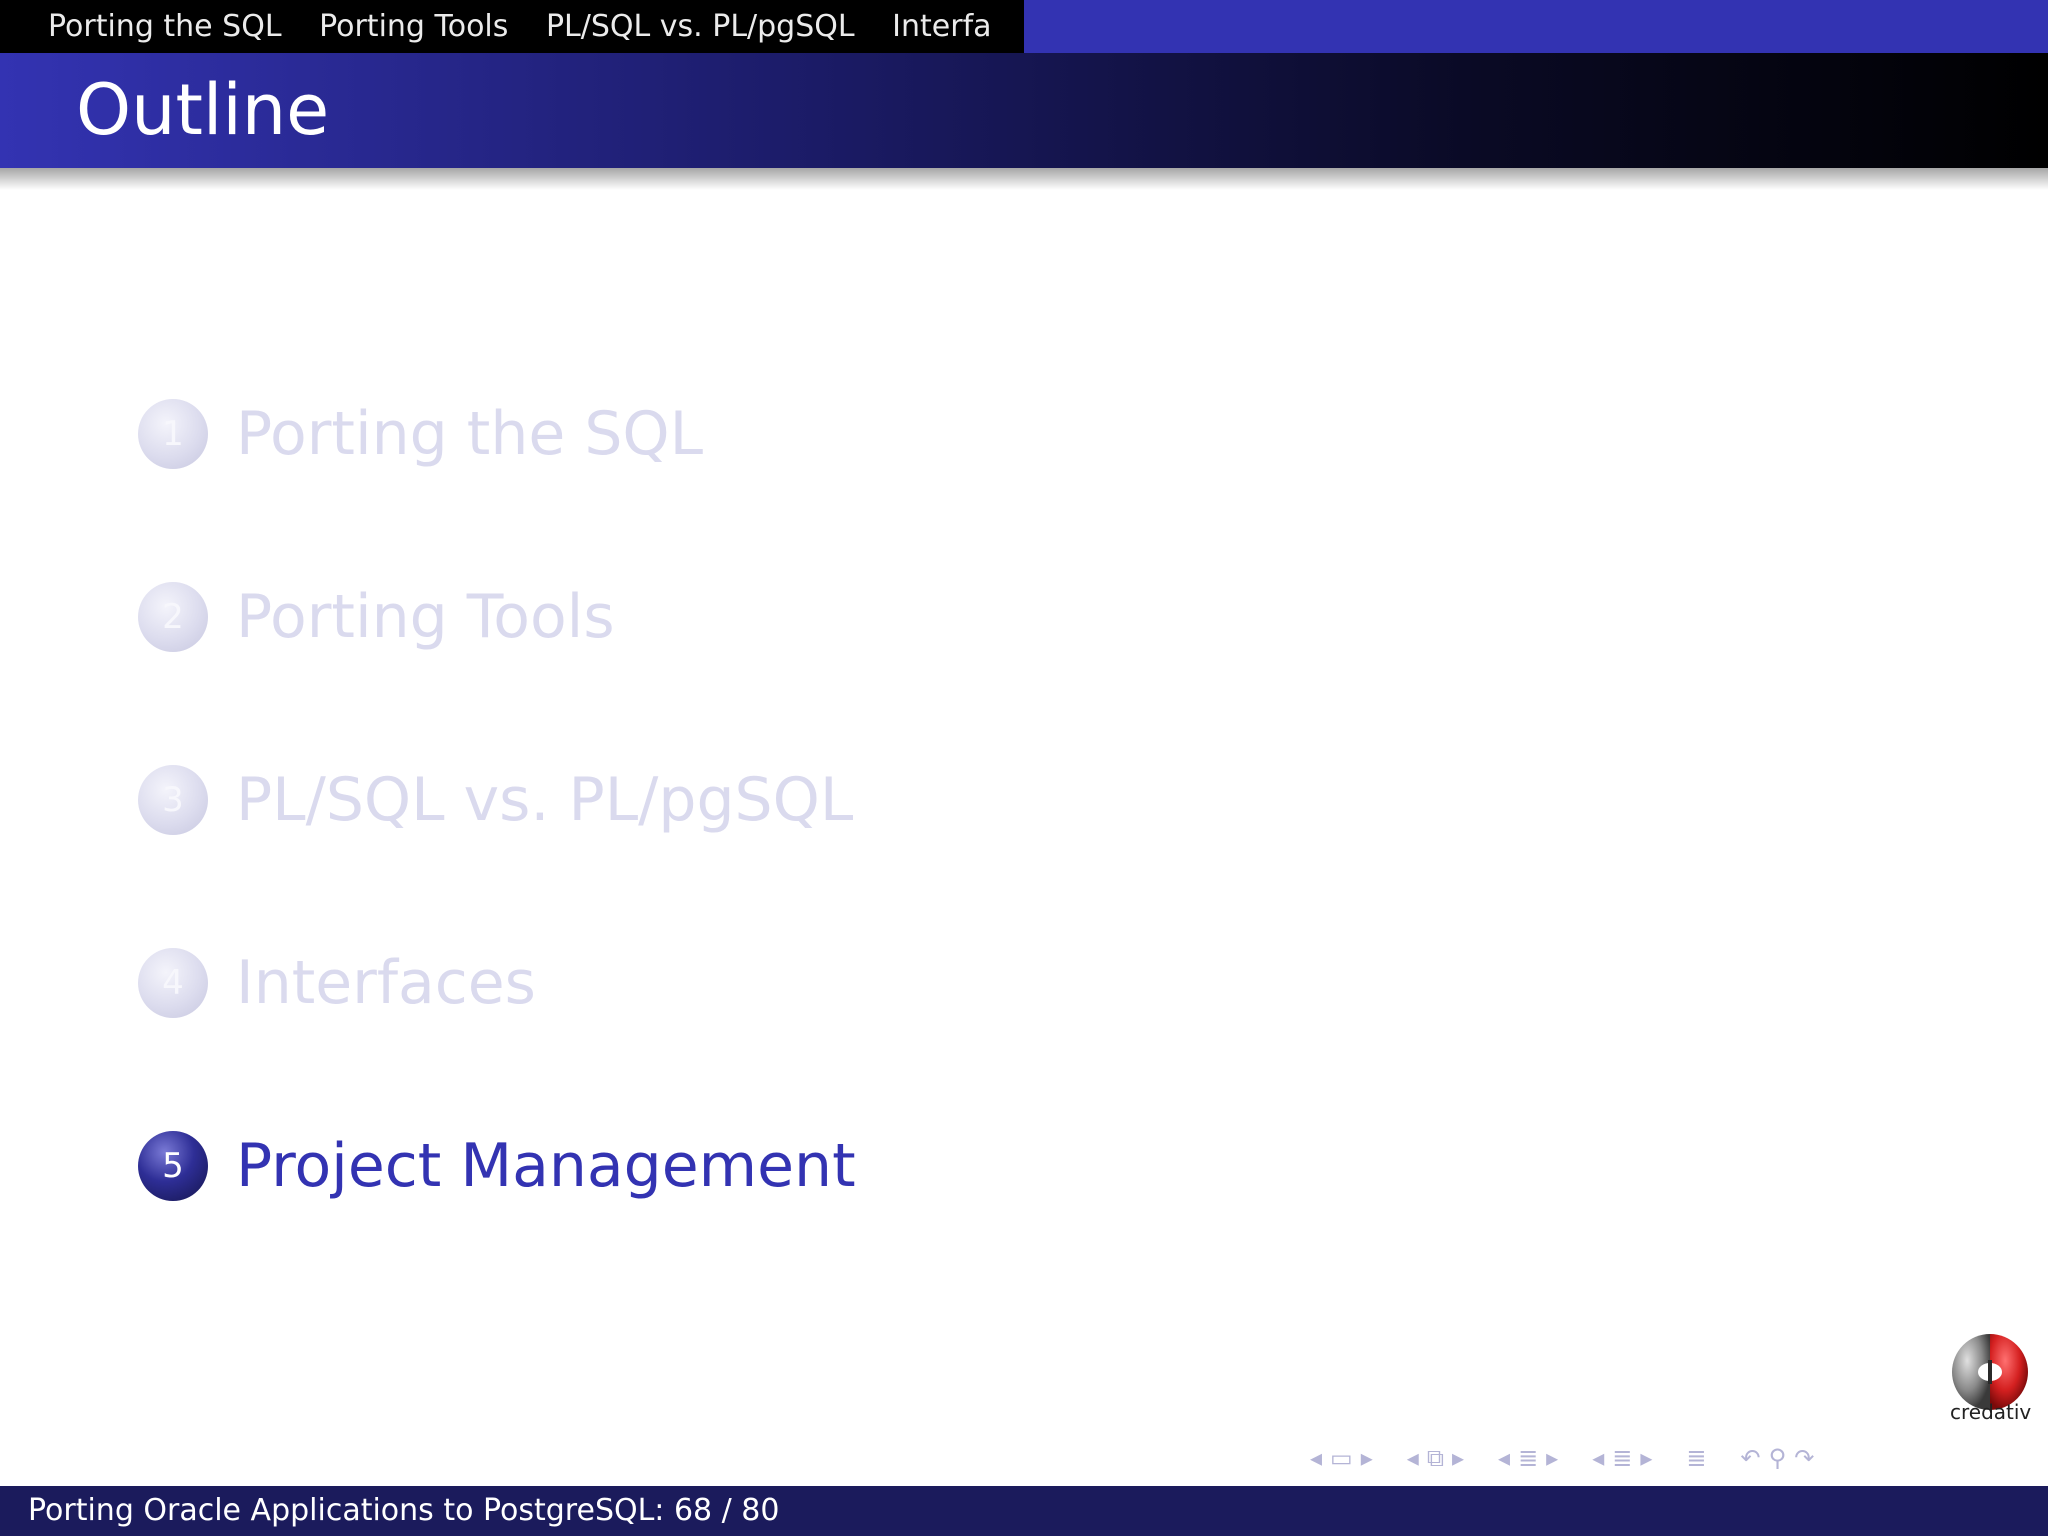 The height and width of the screenshot is (1536, 2048). Describe the element at coordinates (1991, 1412) in the screenshot. I see `logo-text: credativ` at that location.